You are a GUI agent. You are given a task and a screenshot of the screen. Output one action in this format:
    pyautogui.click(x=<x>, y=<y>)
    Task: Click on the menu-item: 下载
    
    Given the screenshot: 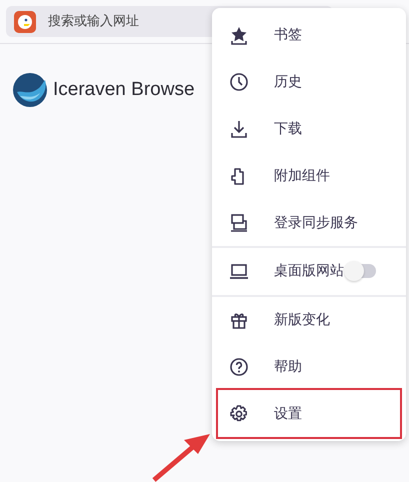 What is the action you would take?
    pyautogui.click(x=306, y=129)
    